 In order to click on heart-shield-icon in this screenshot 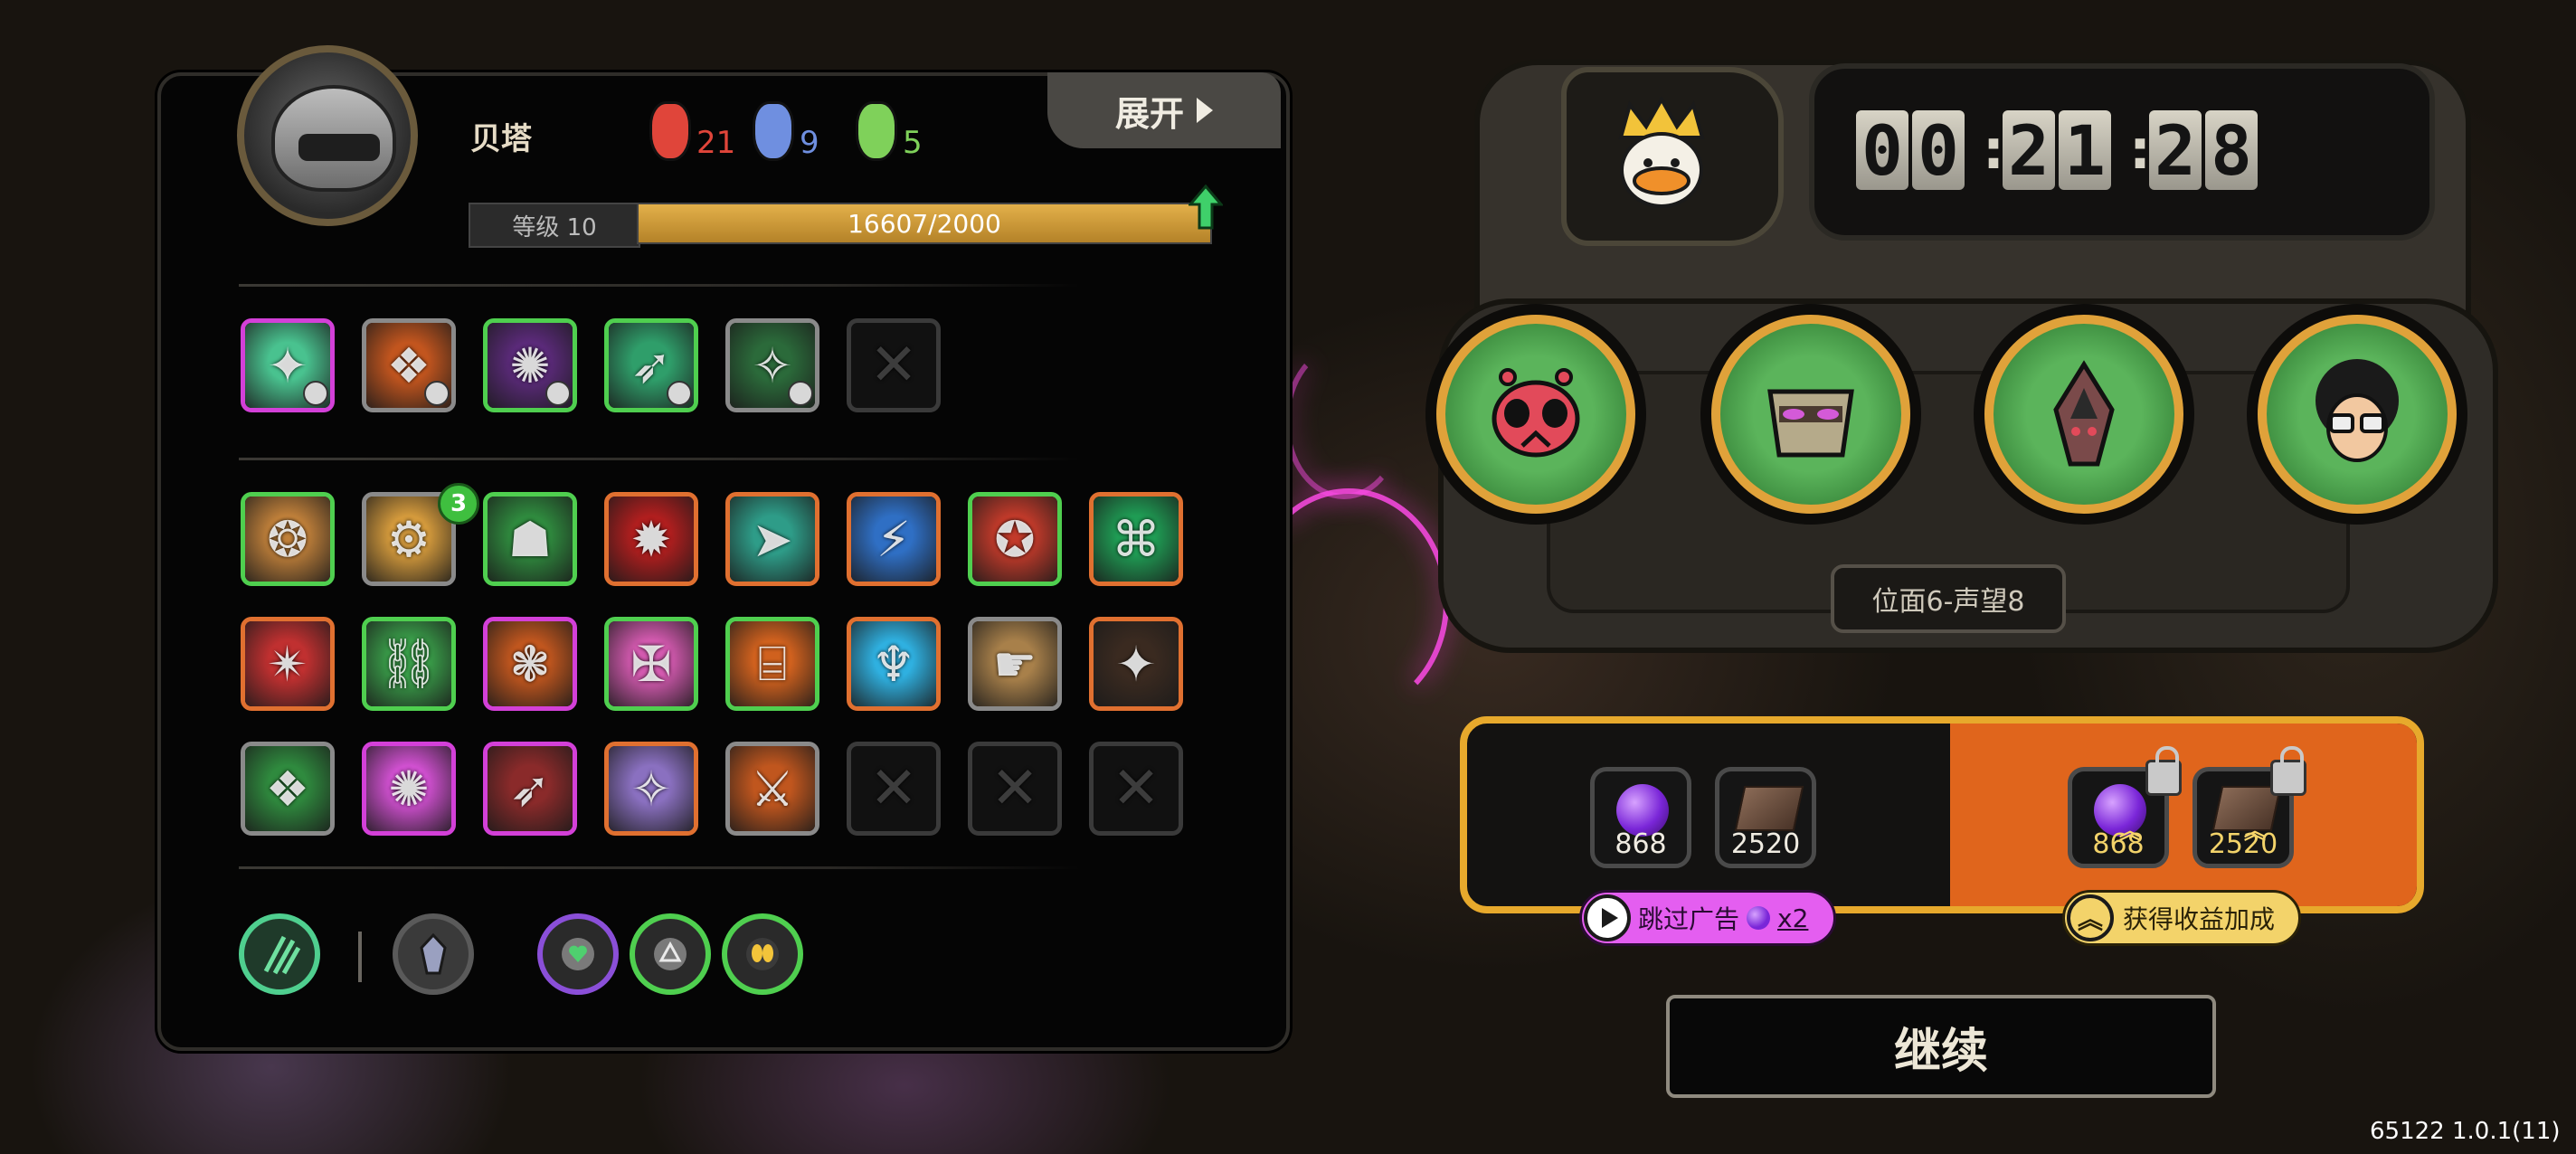, I will do `click(578, 954)`.